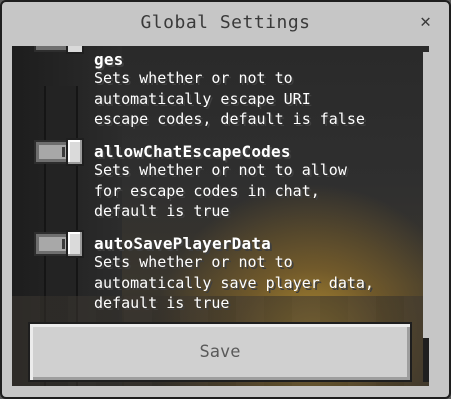  I want to click on scrollbar, so click(426, 217).